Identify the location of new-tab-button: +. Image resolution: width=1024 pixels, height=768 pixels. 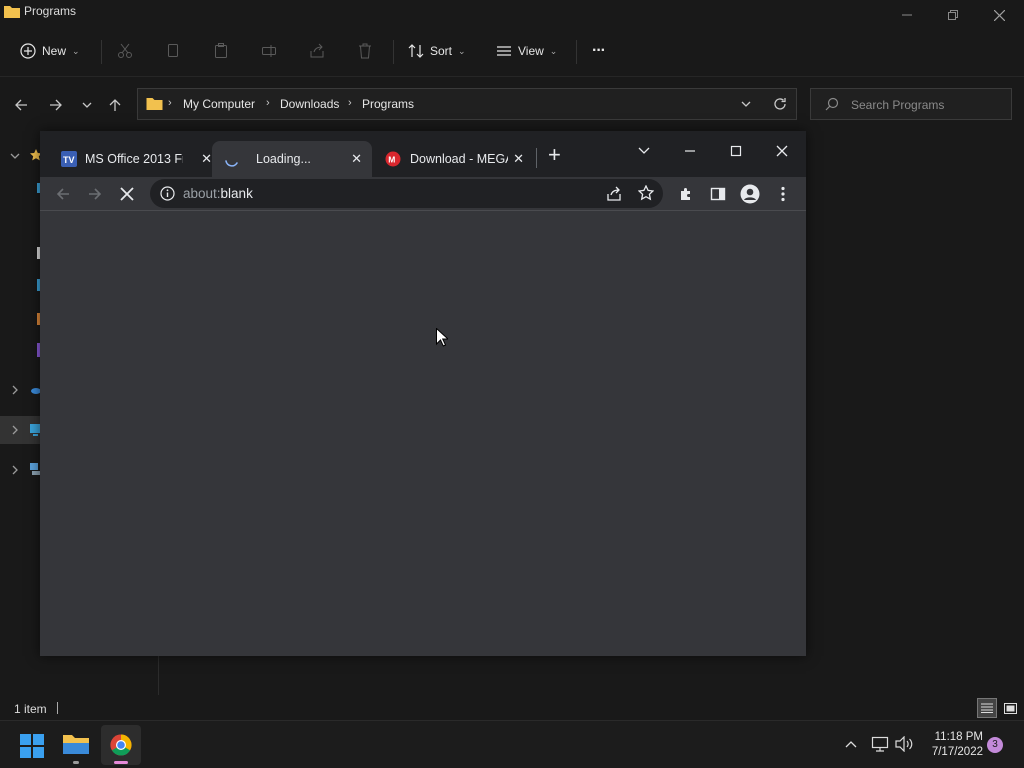
(554, 155).